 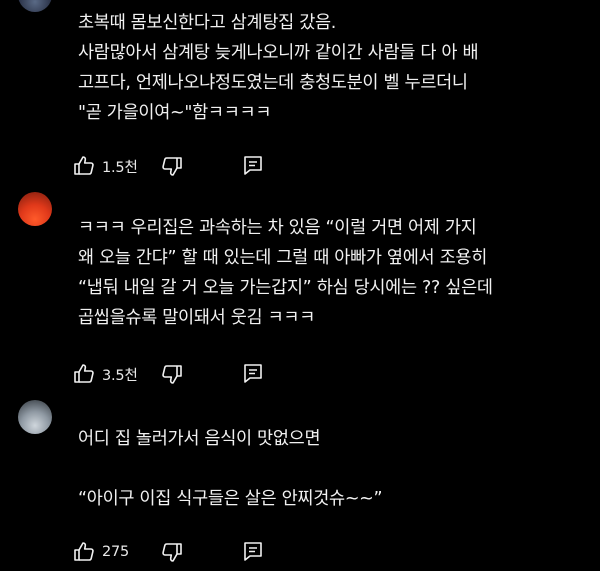 I want to click on comment-line: 왜 오늘 간댜” 할 때 있는데 그럴 때 아빠가 옆에서 조용히, so click(x=282, y=258).